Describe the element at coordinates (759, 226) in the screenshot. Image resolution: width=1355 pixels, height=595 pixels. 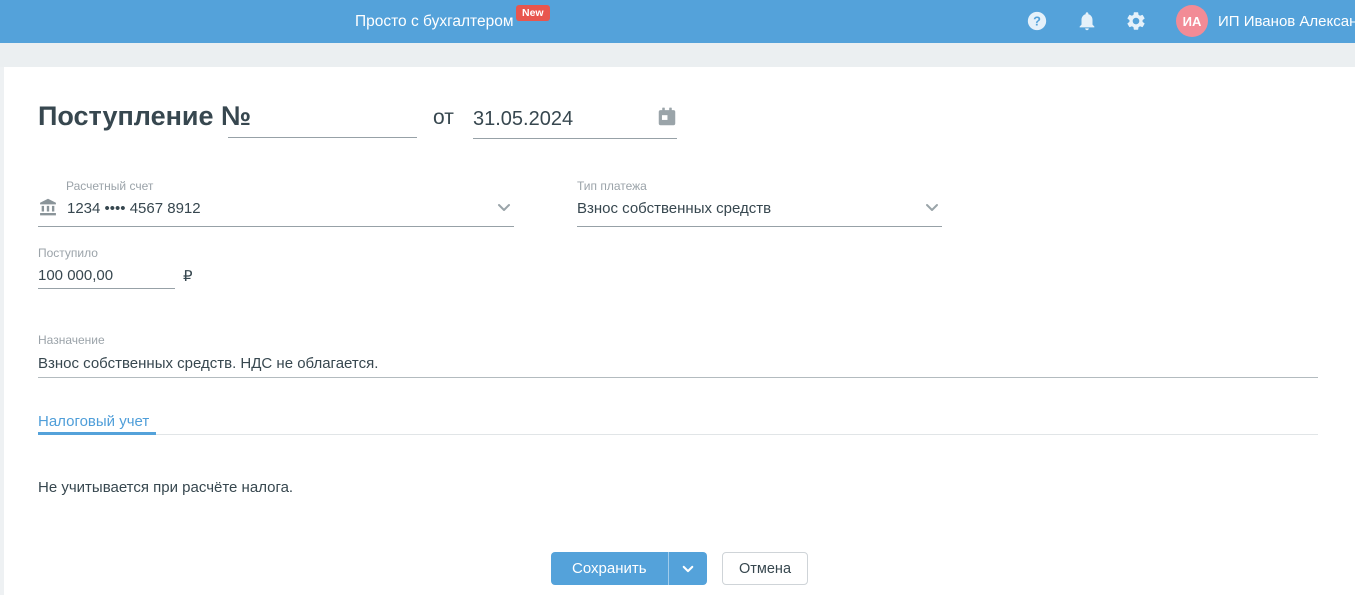
I see `payment-type-underline` at that location.